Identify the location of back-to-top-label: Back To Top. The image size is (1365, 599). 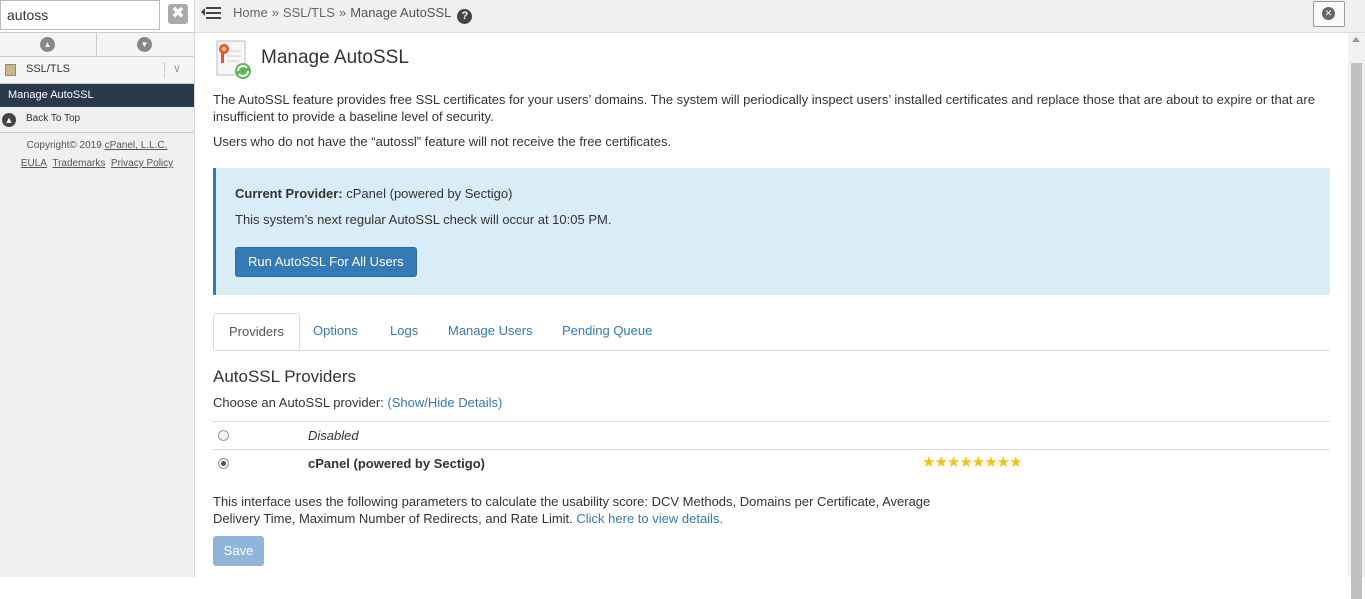
(53, 118).